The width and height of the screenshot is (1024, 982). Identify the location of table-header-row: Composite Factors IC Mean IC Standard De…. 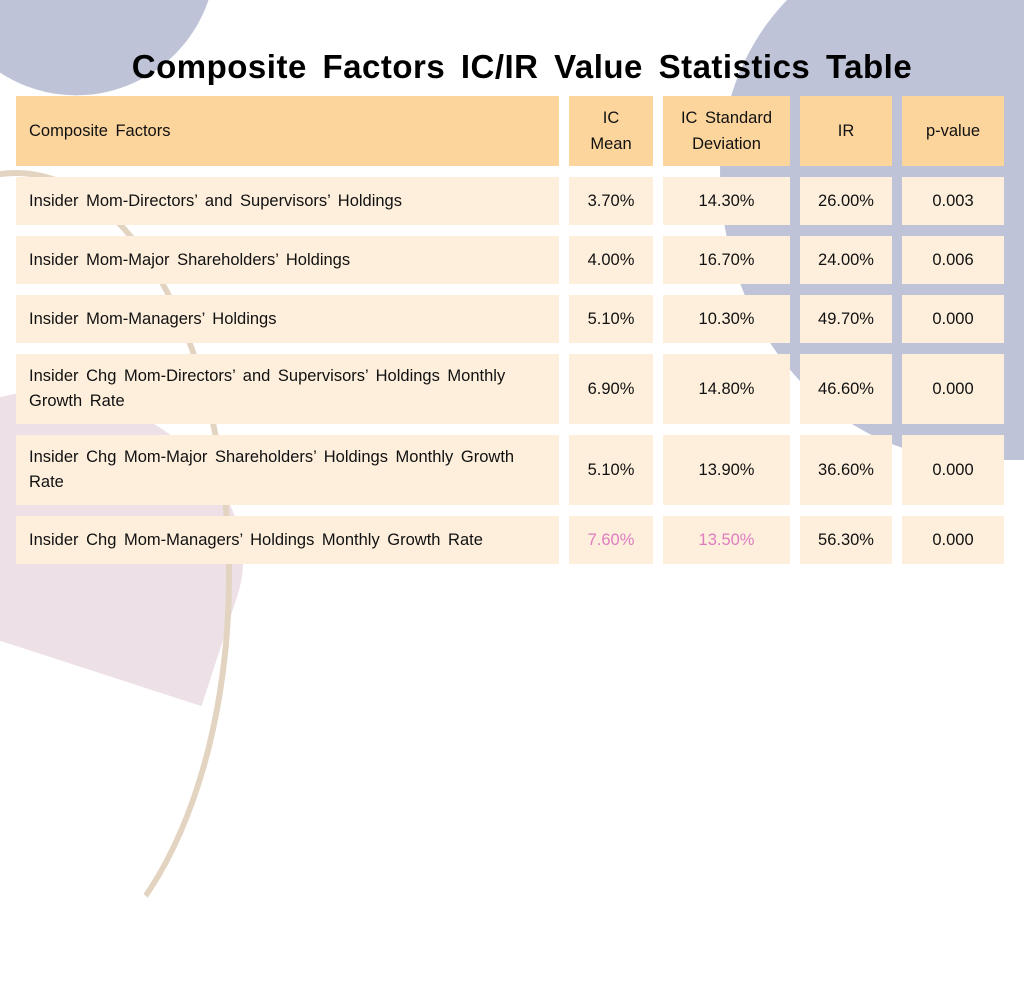
(510, 131).